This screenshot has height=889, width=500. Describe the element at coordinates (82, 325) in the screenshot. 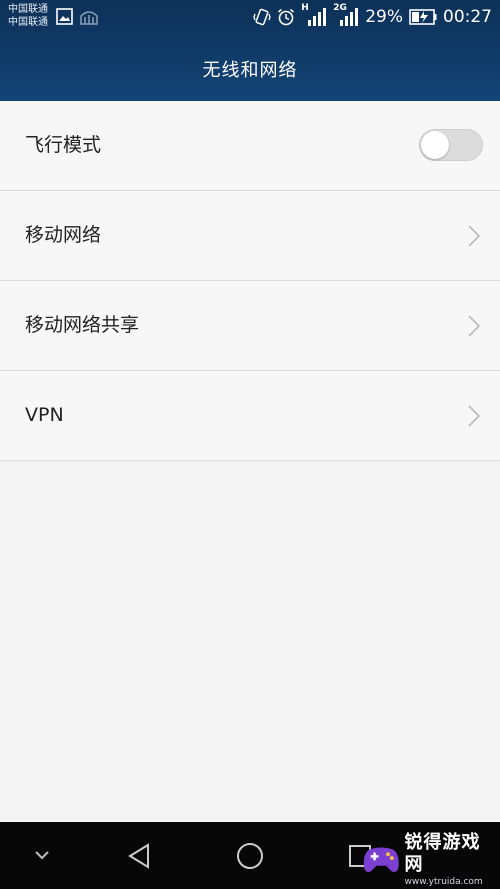

I see `settings-row-label: 移动网络共享` at that location.